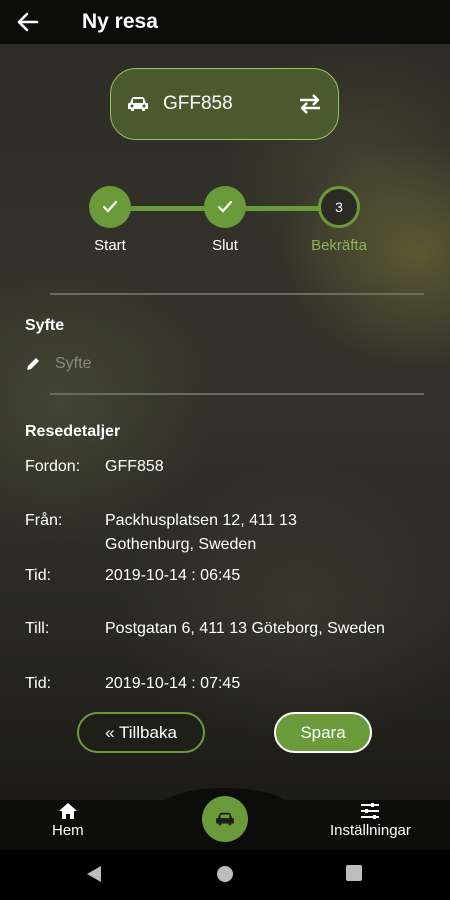  What do you see at coordinates (370, 820) in the screenshot?
I see `nav-settings: Inställningar` at bounding box center [370, 820].